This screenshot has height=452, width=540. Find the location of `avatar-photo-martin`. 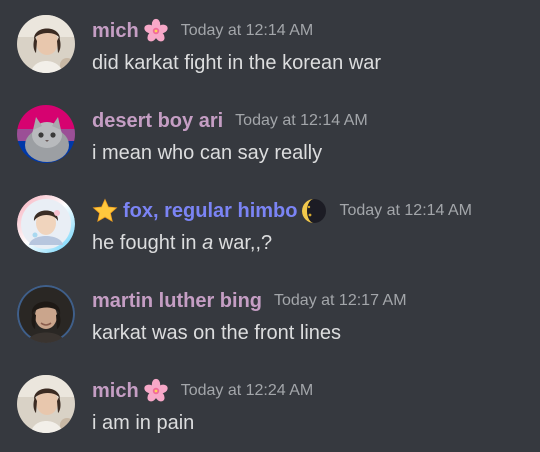

avatar-photo-martin is located at coordinates (46, 314).